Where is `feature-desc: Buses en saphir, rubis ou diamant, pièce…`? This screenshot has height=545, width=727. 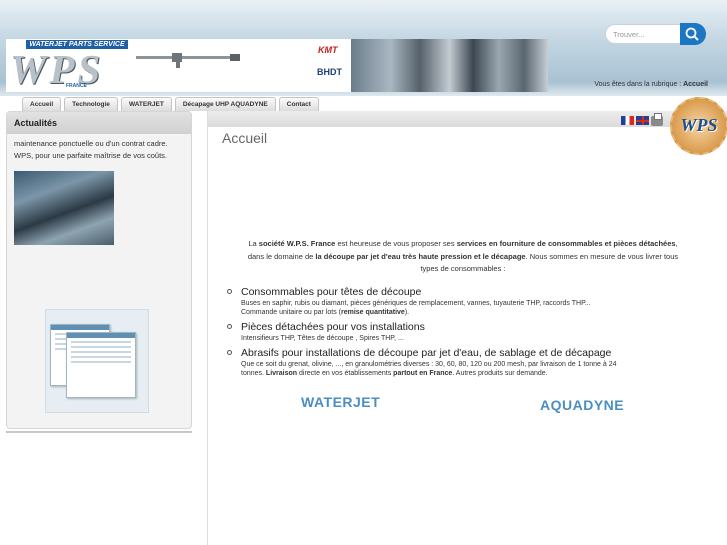
feature-desc: Buses en saphir, rubis ou diamant, pièce… is located at coordinates (416, 303).